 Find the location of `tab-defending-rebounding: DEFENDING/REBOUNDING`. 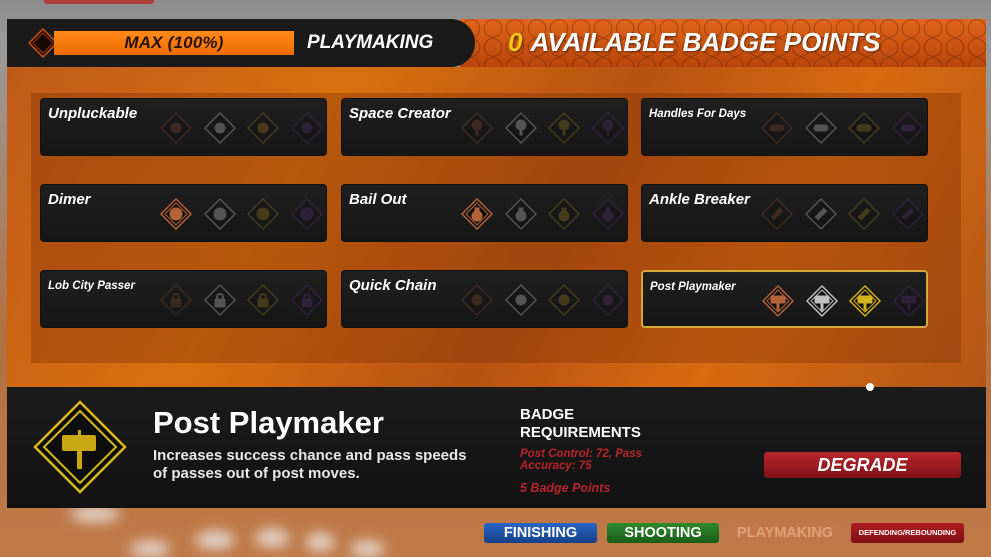

tab-defending-rebounding: DEFENDING/REBOUNDING is located at coordinates (907, 533).